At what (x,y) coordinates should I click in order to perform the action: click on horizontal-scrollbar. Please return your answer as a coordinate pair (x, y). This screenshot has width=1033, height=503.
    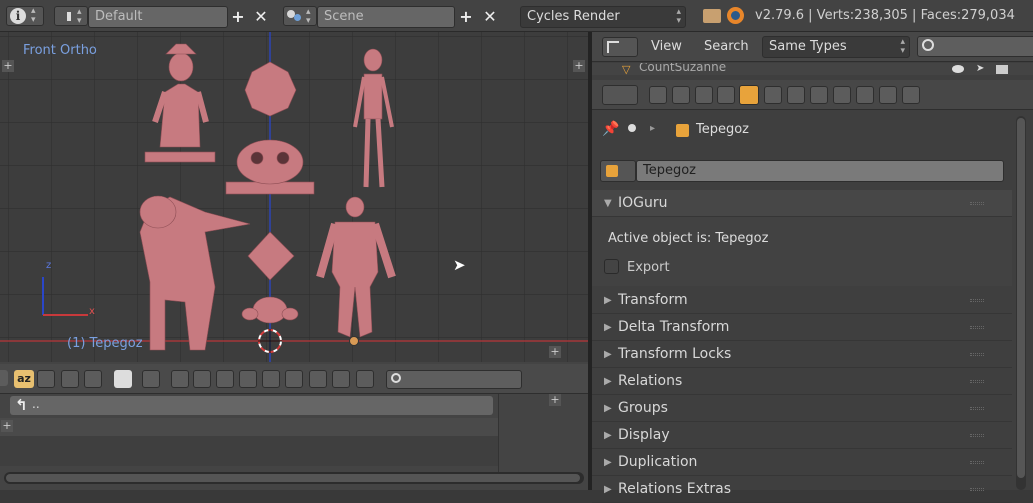
    Looking at the image, I should click on (294, 478).